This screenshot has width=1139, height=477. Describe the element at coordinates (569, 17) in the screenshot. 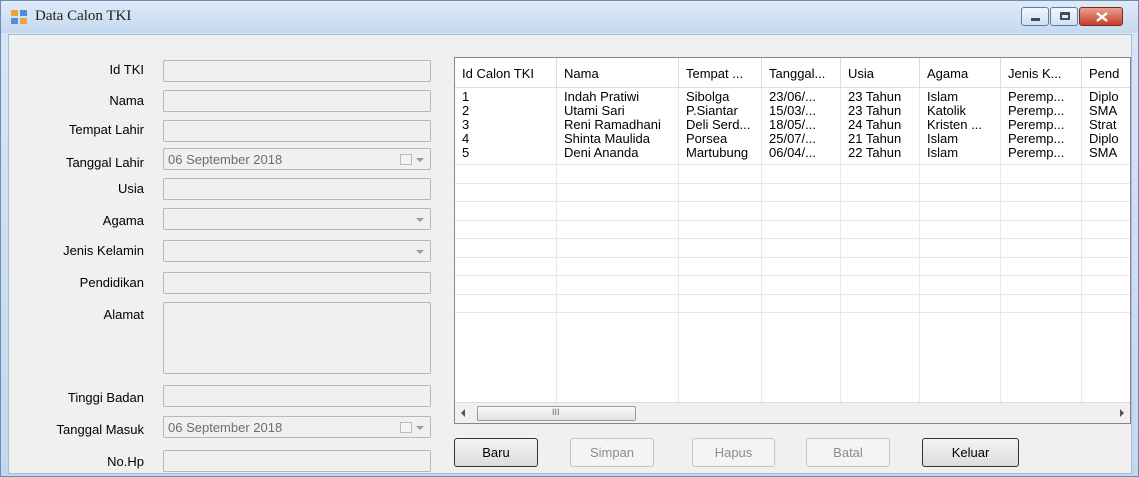

I see `title-bar: Data Calon TKI` at that location.